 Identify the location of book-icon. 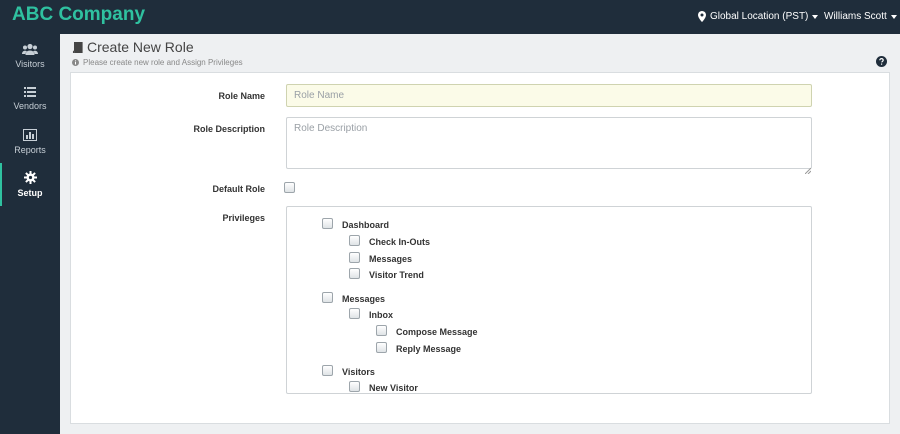
(77, 47).